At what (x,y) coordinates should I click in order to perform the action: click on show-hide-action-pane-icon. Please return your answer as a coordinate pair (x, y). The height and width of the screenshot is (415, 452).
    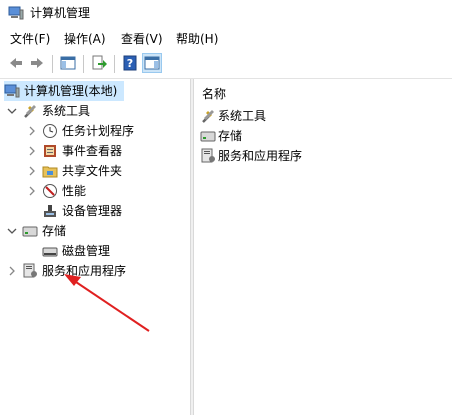
    Looking at the image, I should click on (152, 63).